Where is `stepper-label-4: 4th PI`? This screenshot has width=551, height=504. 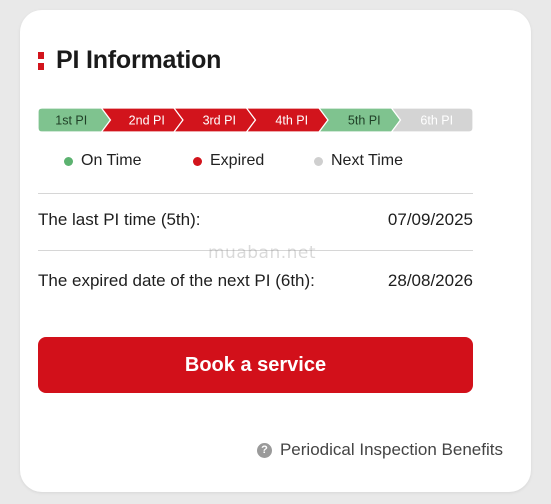 stepper-label-4: 4th PI is located at coordinates (291, 121).